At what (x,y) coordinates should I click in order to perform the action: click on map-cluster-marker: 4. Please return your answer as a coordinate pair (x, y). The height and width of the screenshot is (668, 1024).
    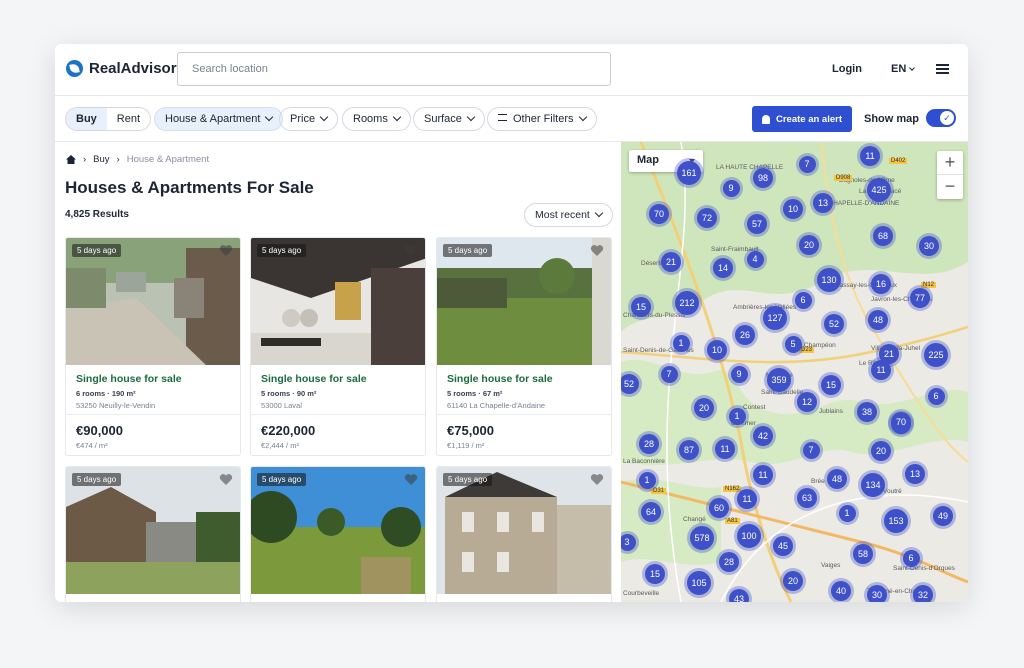
    Looking at the image, I should click on (755, 259).